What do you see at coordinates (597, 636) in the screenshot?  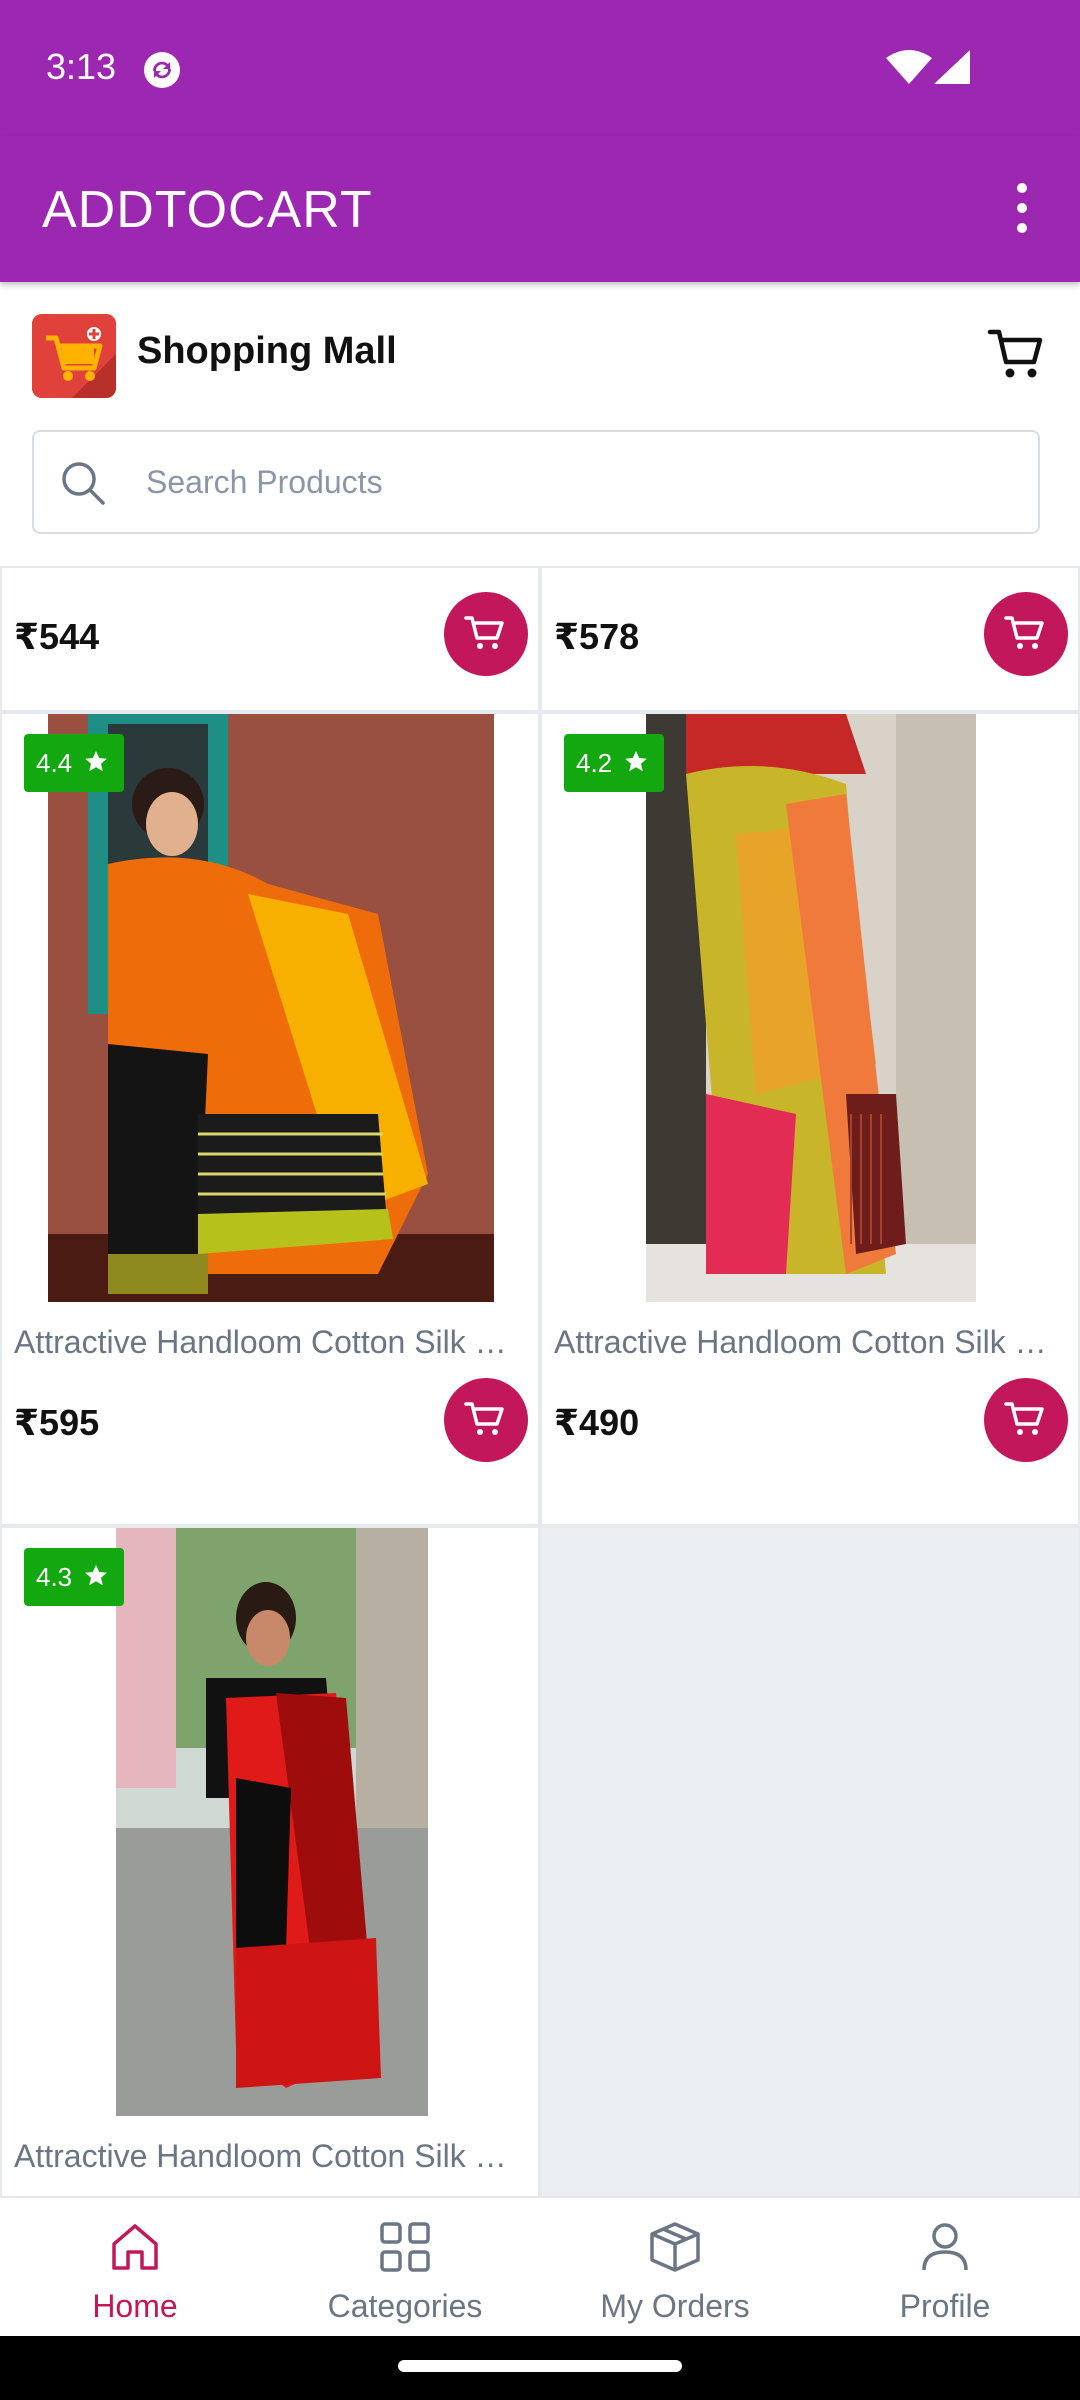 I see `product-price: ₹578` at bounding box center [597, 636].